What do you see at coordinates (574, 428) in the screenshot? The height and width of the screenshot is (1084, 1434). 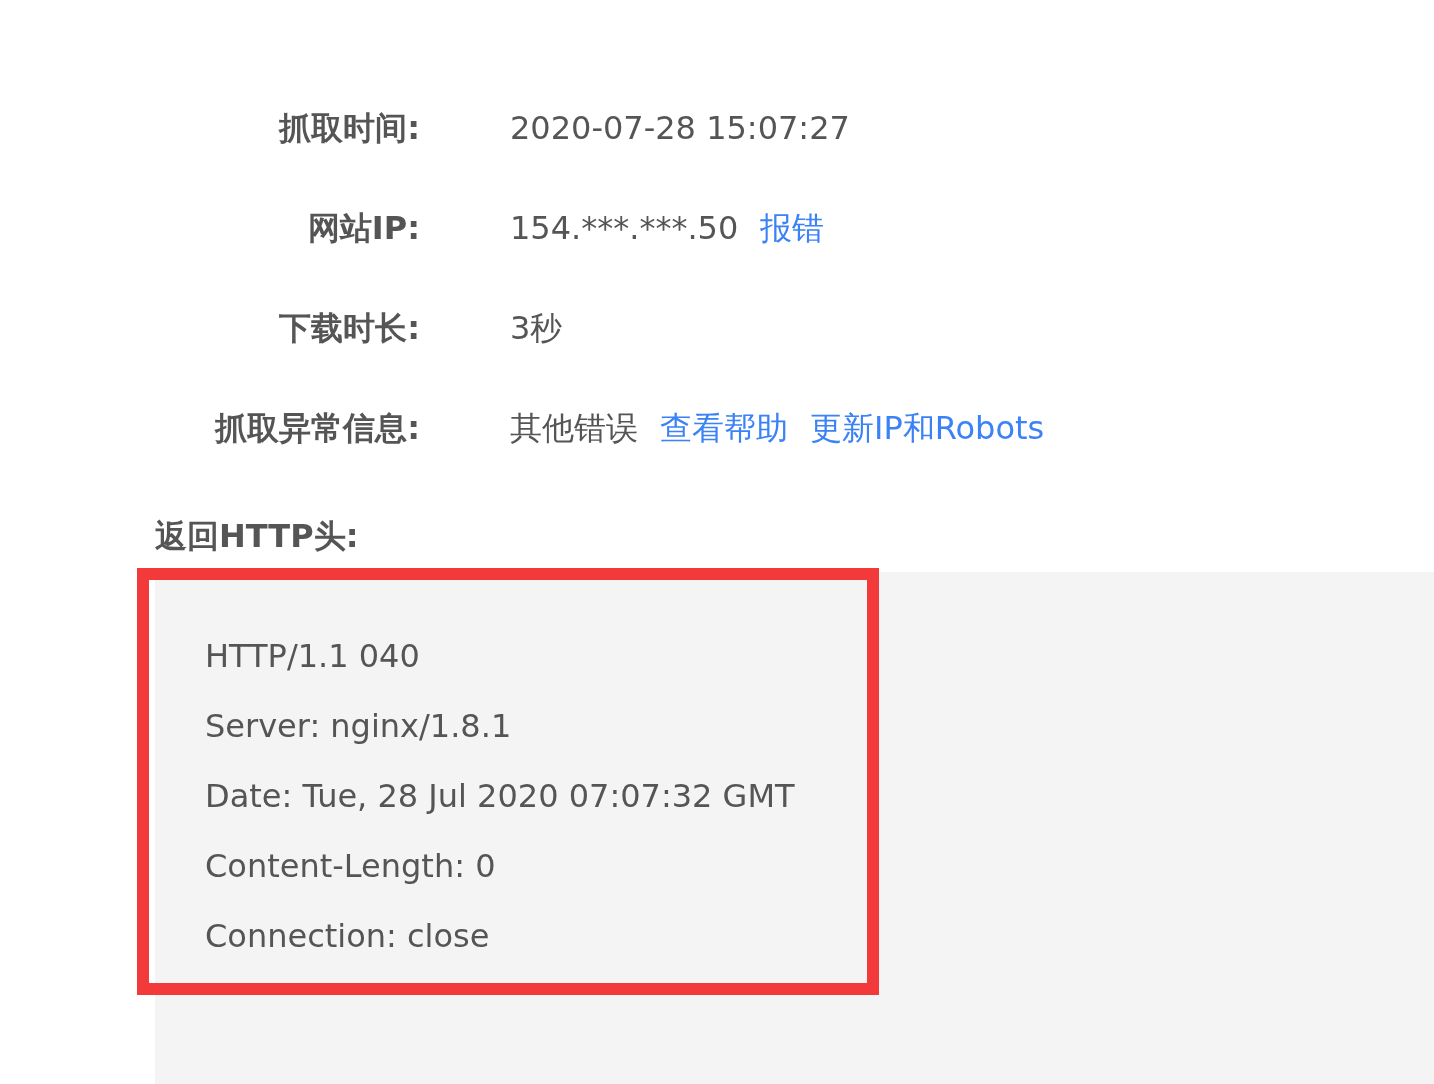 I see `field-value: 其他错误` at bounding box center [574, 428].